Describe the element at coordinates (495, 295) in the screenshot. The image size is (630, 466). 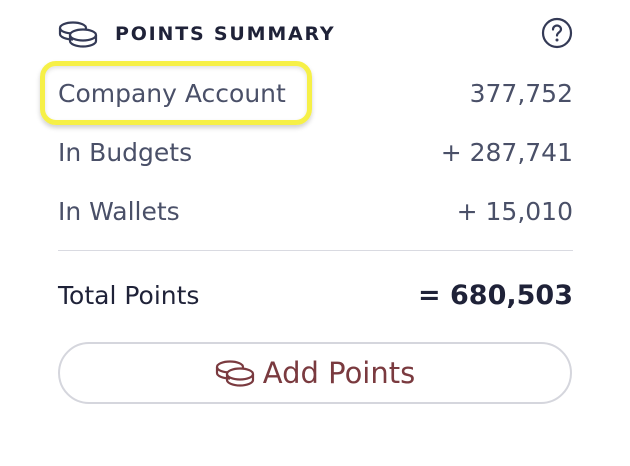
I see `total-points-value: = 680,503` at that location.